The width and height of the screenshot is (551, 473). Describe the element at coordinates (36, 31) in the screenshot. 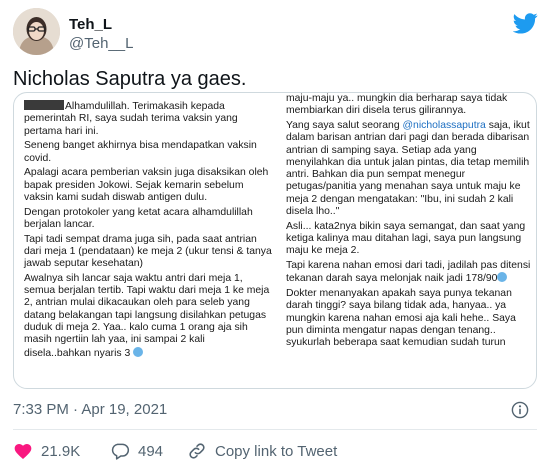

I see `avatar` at that location.